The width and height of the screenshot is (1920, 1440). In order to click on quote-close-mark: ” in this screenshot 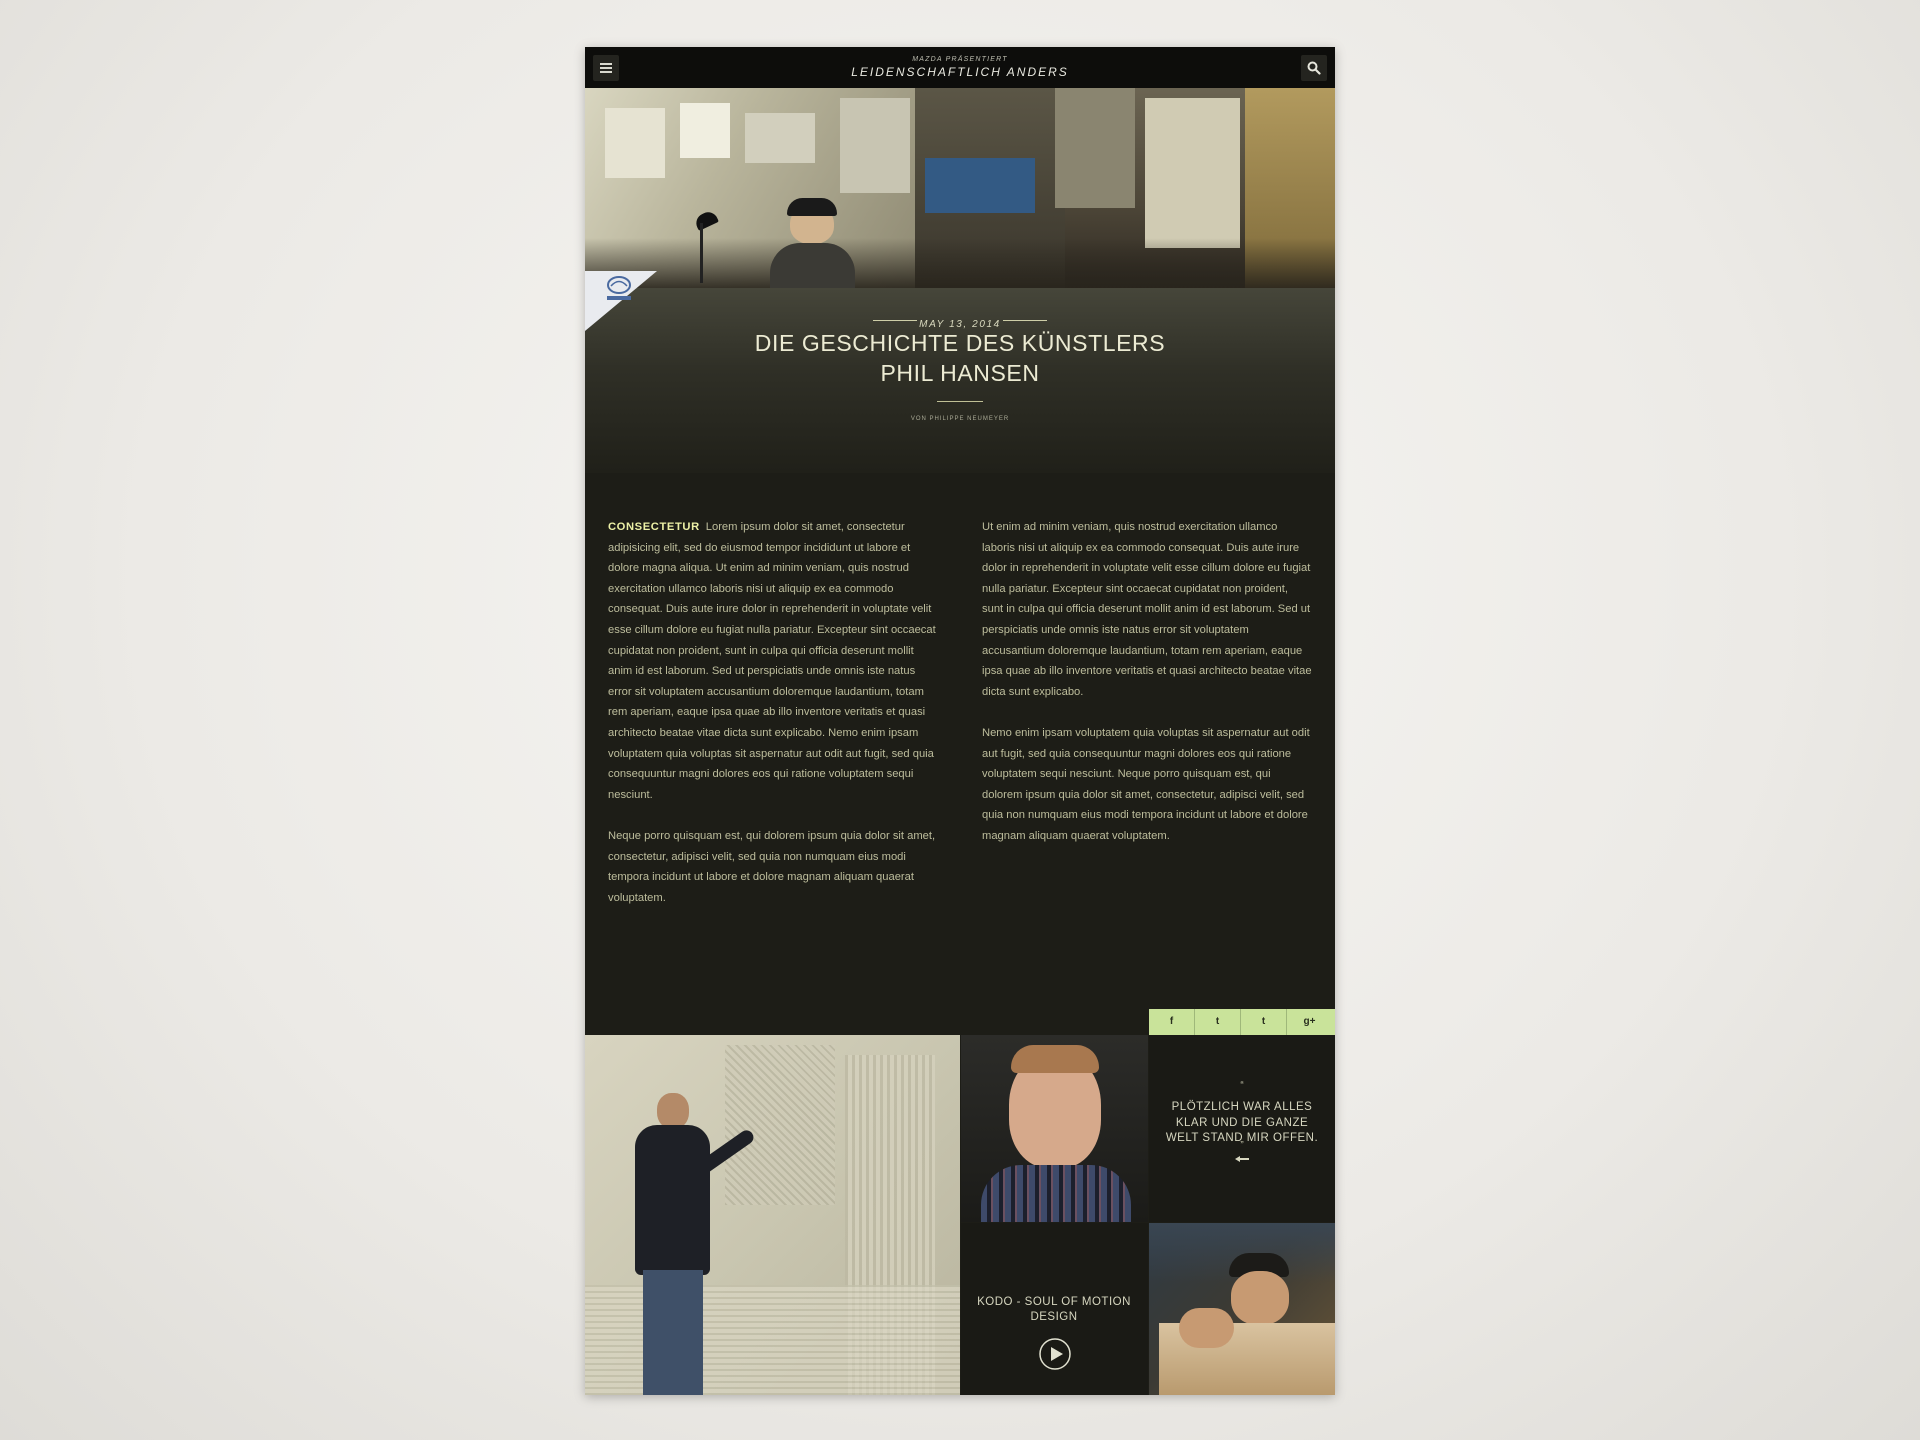, I will do `click(1242, 1145)`.